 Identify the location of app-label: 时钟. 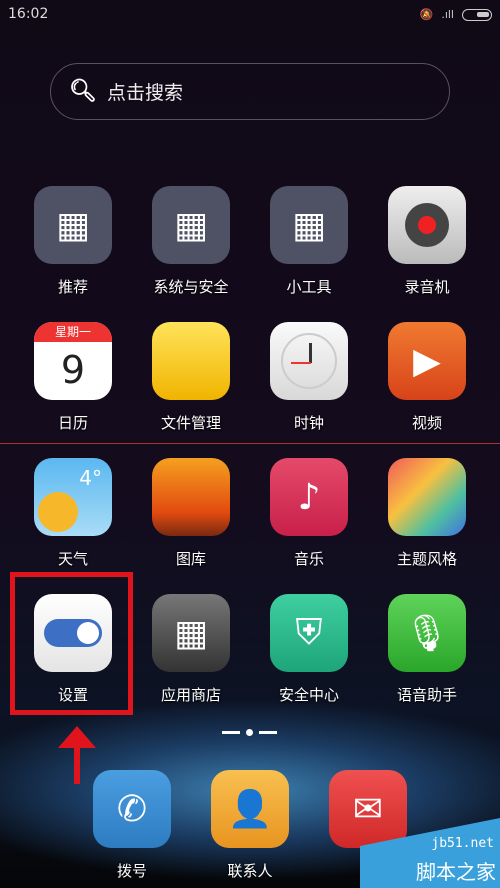
(308, 423).